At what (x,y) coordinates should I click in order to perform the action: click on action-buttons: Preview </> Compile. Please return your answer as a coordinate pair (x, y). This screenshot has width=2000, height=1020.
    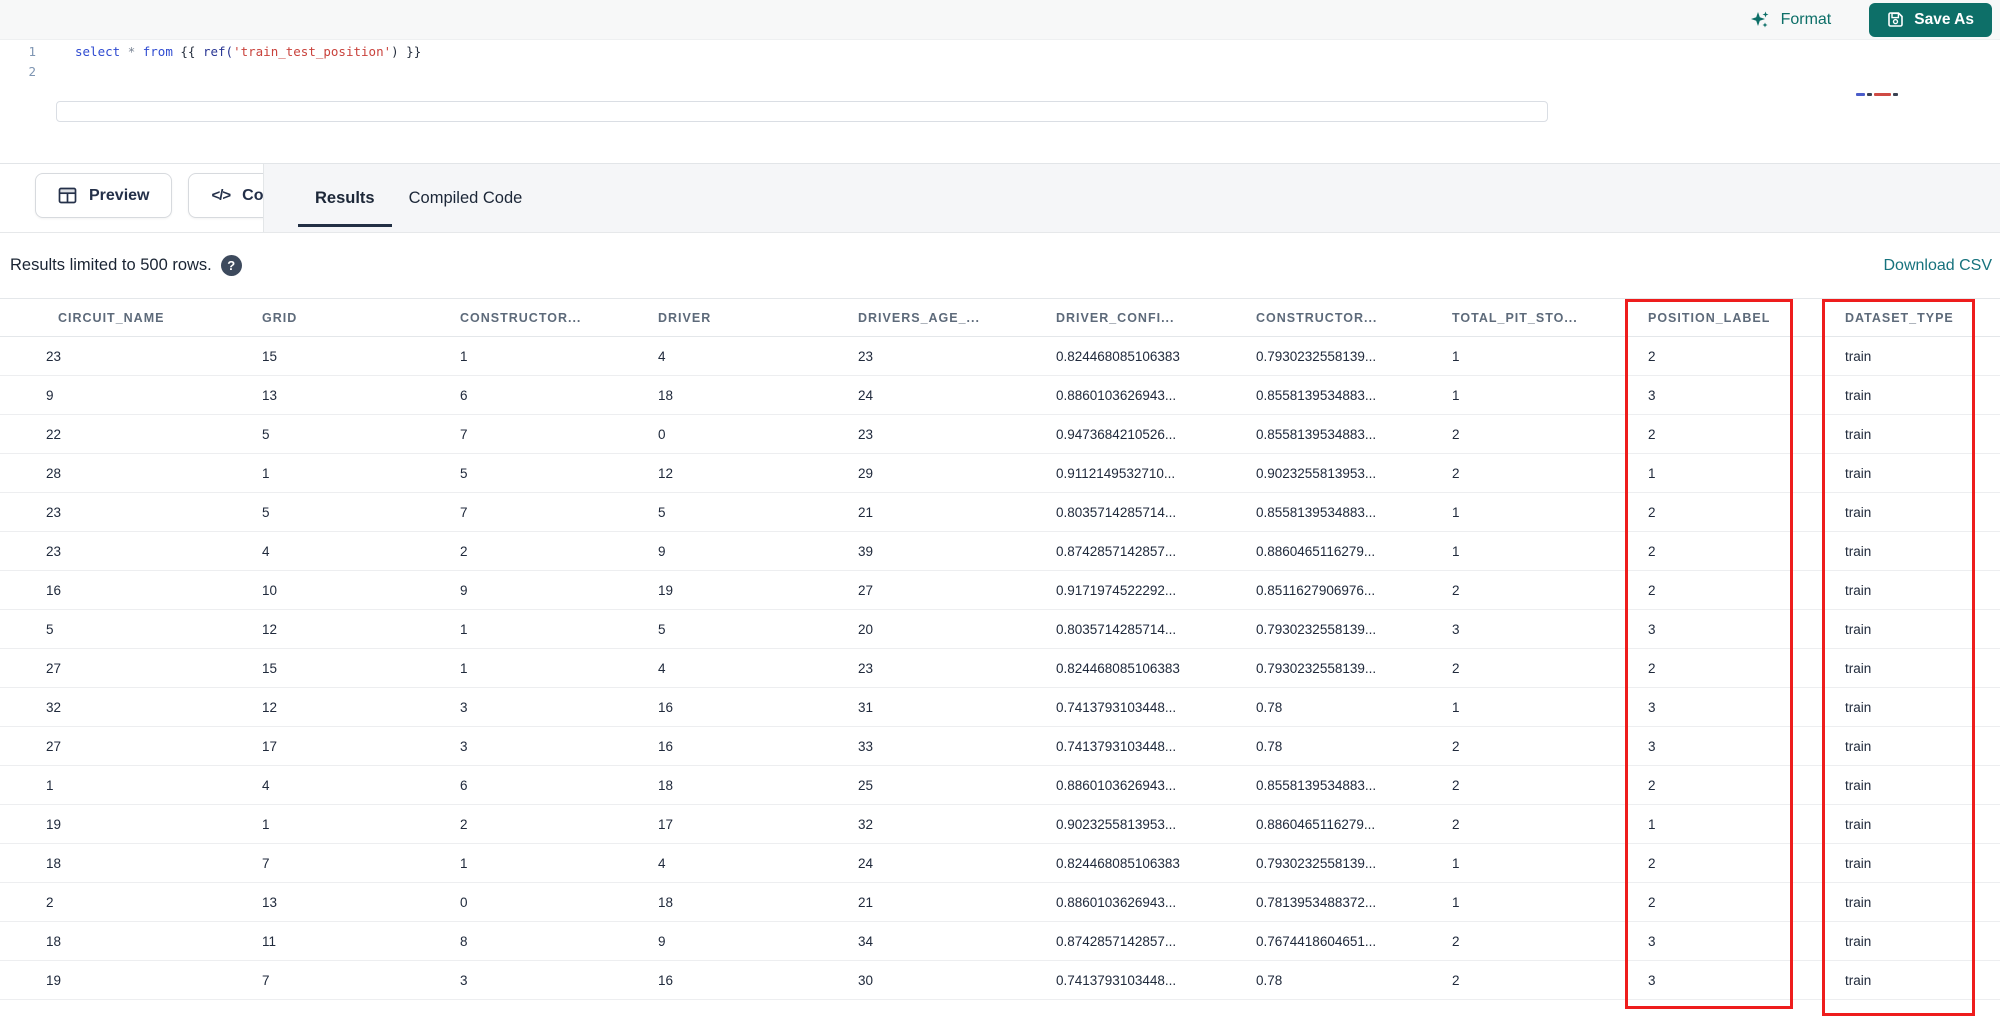
    Looking at the image, I should click on (164, 198).